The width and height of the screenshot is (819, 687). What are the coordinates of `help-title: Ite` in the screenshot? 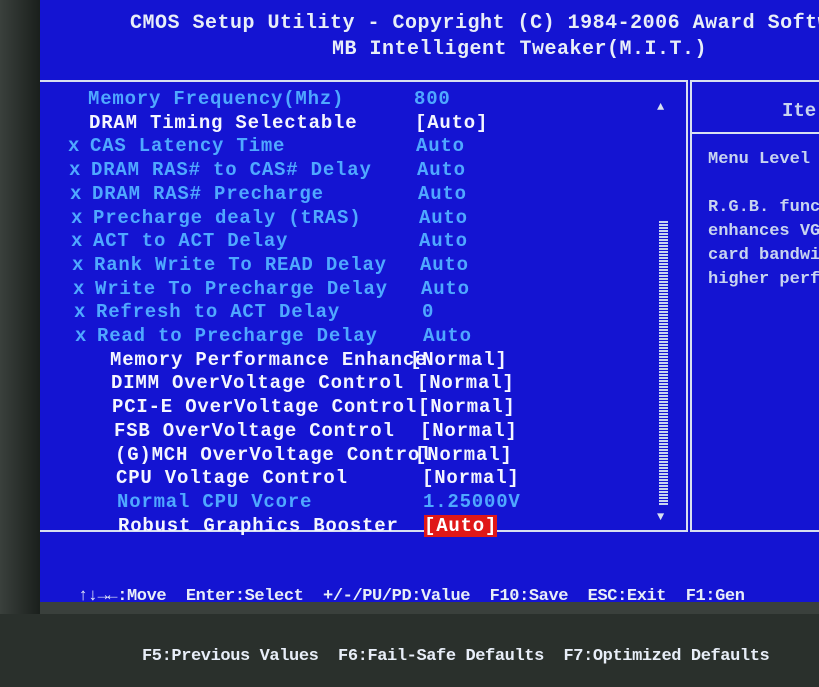 It's located at (799, 111).